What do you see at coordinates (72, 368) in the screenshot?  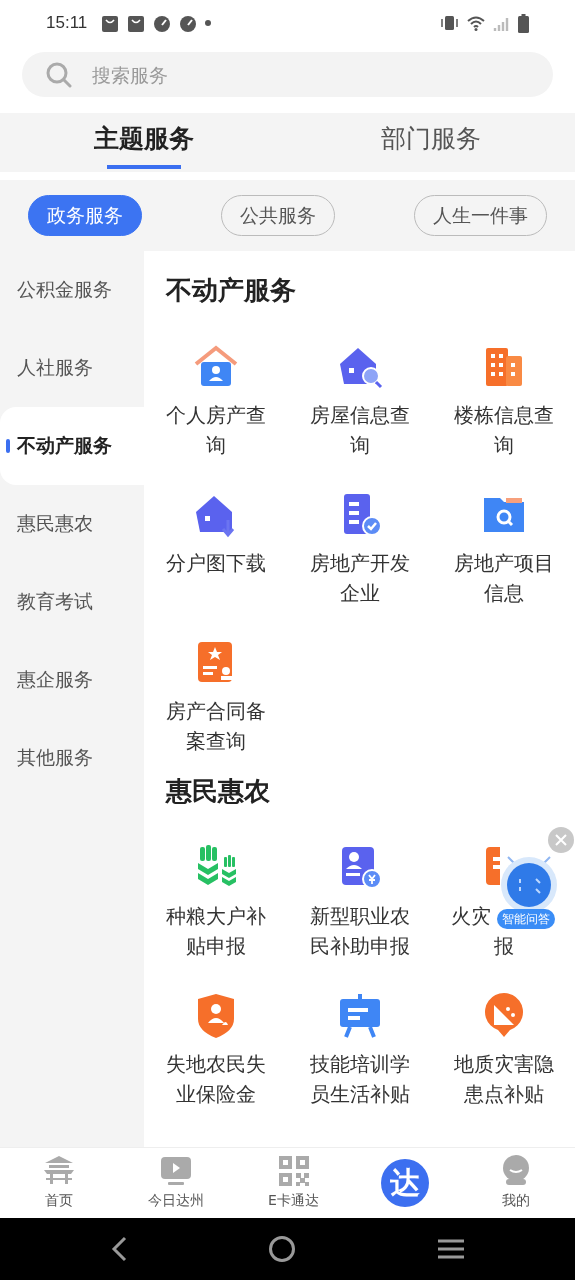 I see `sidebar-item: 人社服务` at bounding box center [72, 368].